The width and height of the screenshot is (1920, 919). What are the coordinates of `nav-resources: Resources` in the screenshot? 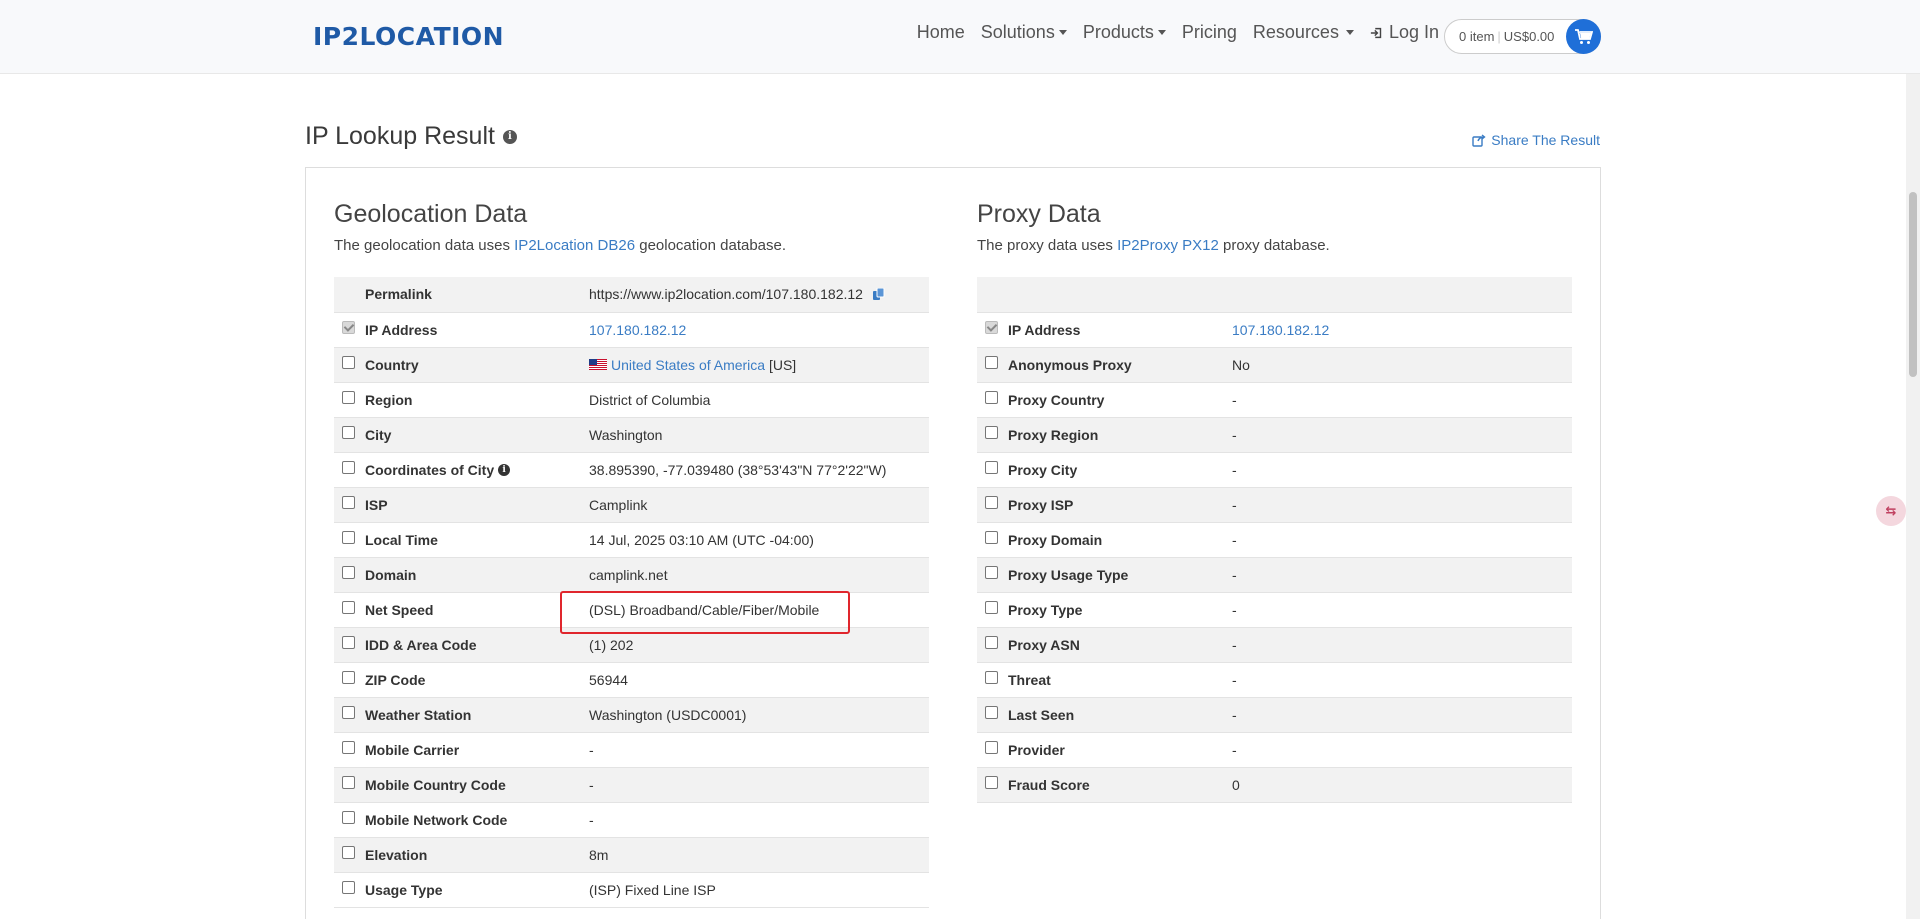 It's located at (1303, 32).